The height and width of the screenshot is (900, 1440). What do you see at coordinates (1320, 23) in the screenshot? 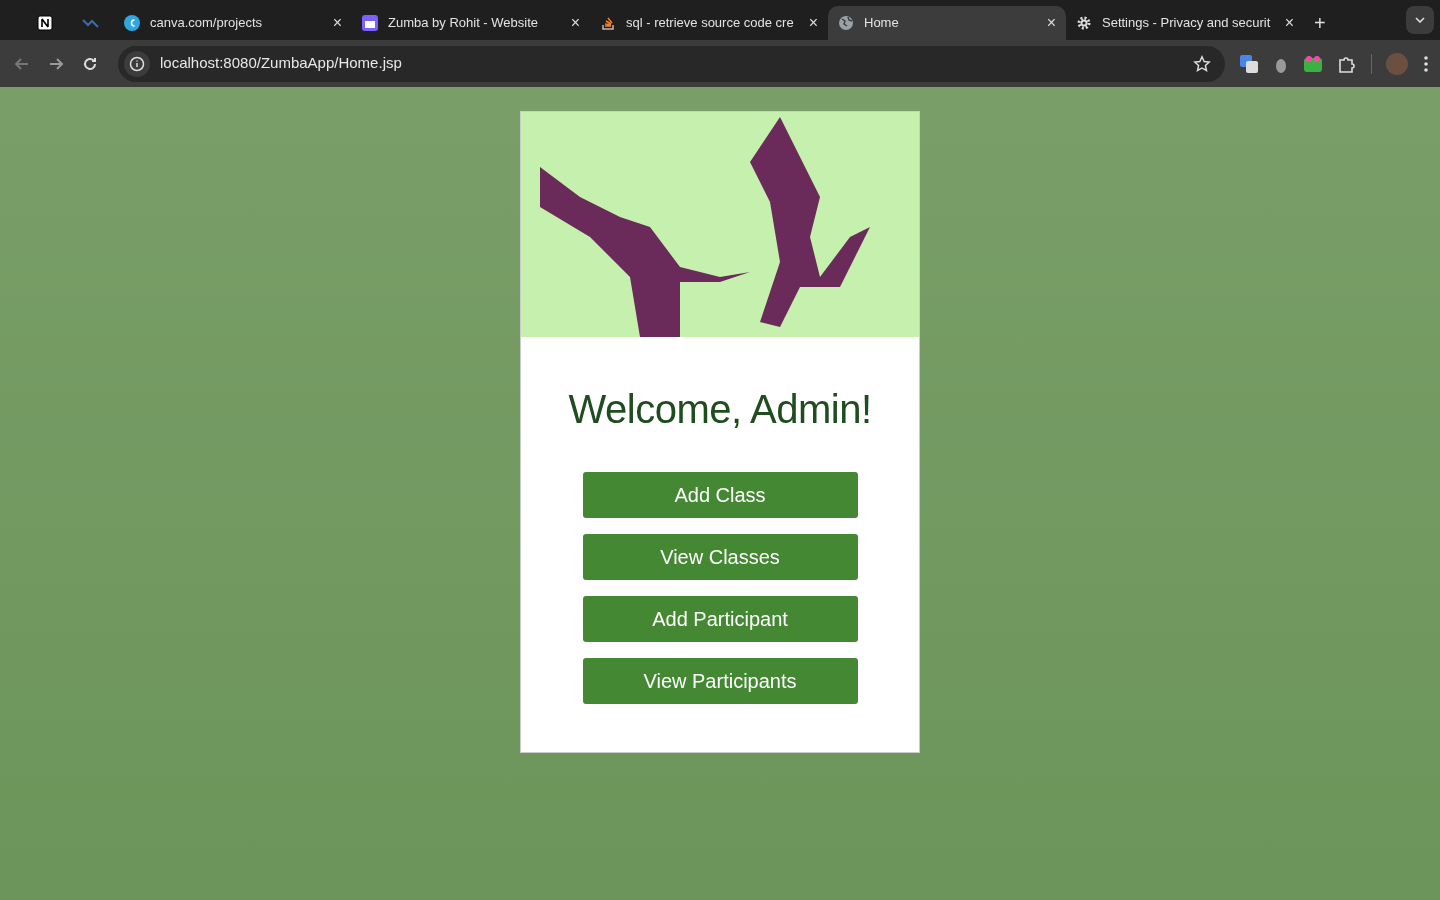
I see `new-tab-button: +` at bounding box center [1320, 23].